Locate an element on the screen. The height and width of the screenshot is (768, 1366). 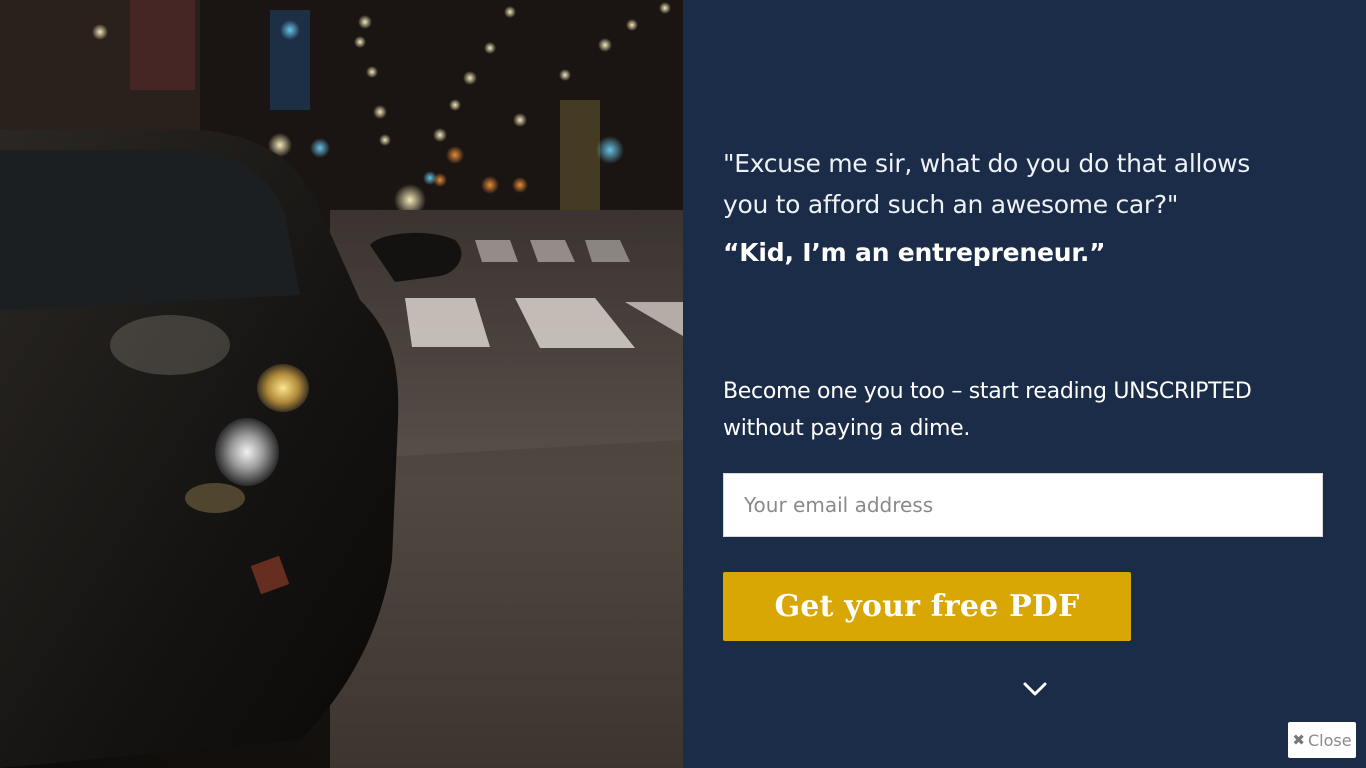
close-label: Close is located at coordinates (1329, 740).